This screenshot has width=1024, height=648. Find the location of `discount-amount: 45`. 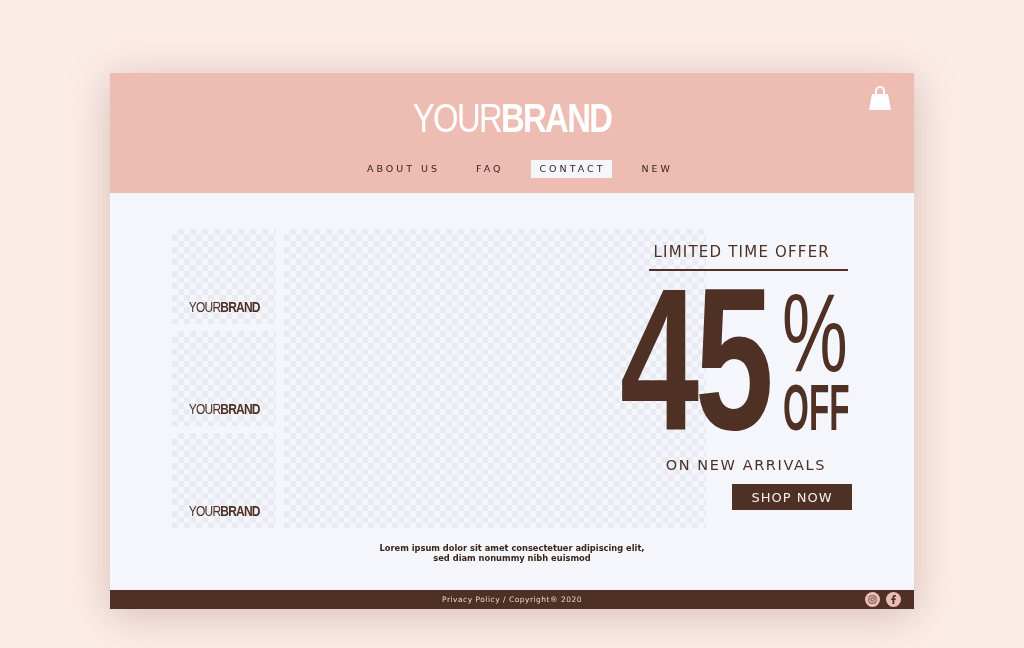

discount-amount: 45 is located at coordinates (695, 359).